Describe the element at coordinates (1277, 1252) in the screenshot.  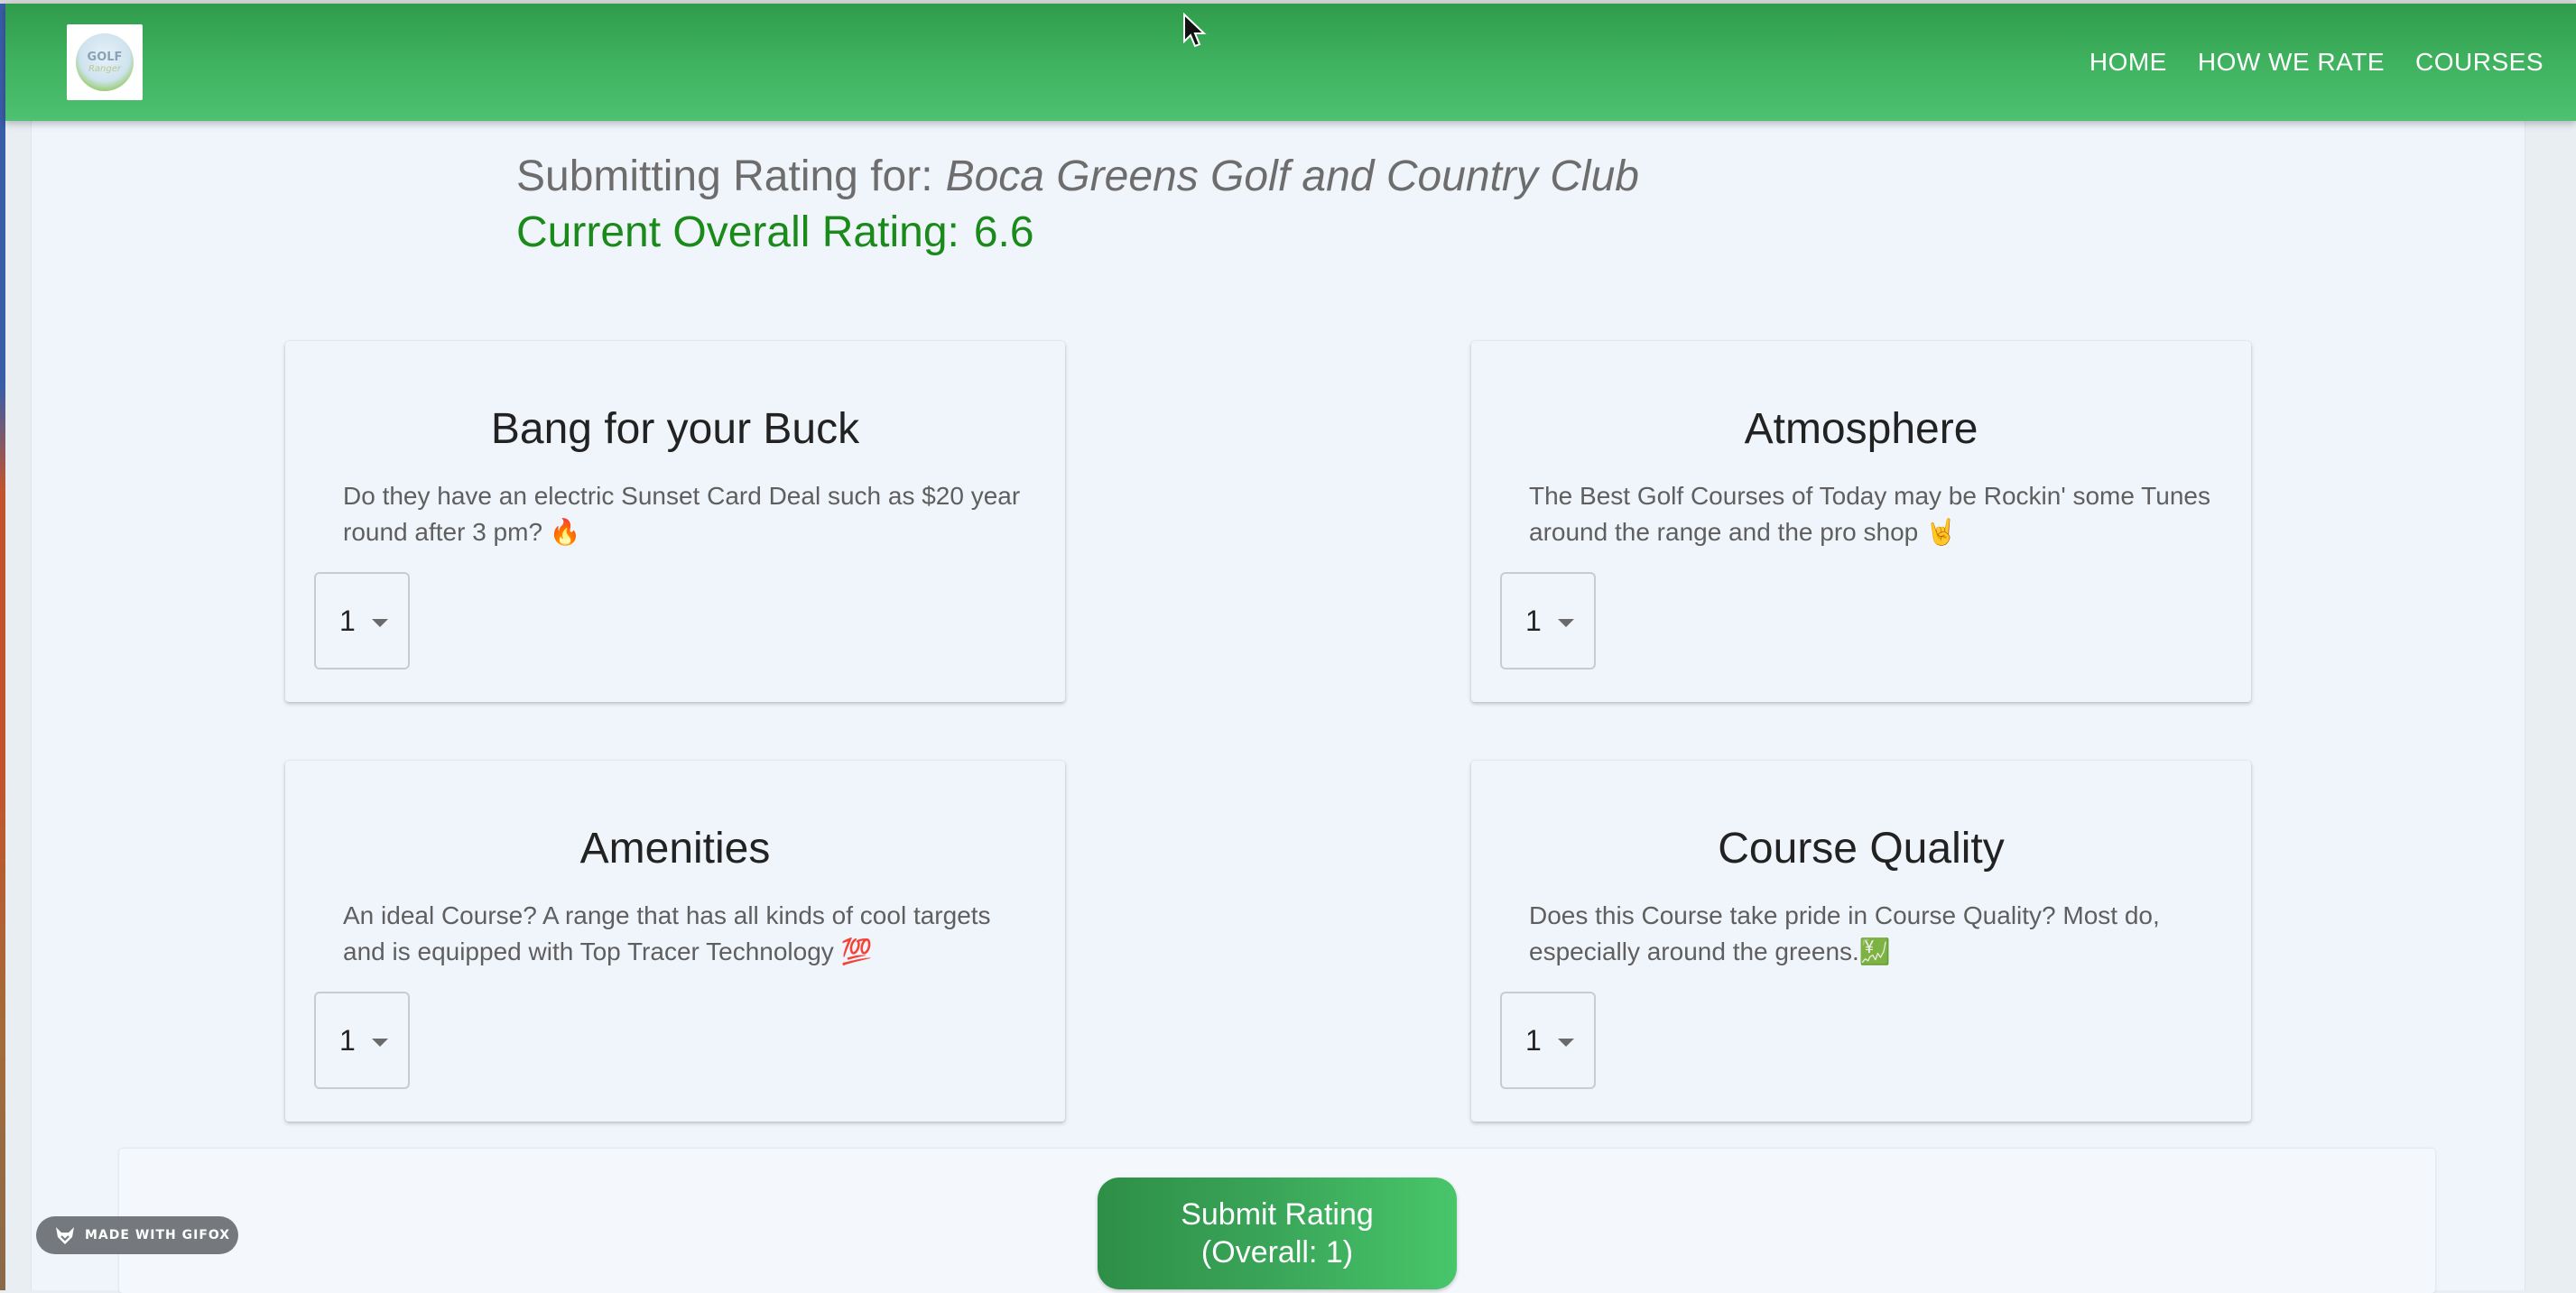
I see `submit-overall-label: (Overall: 1)` at that location.